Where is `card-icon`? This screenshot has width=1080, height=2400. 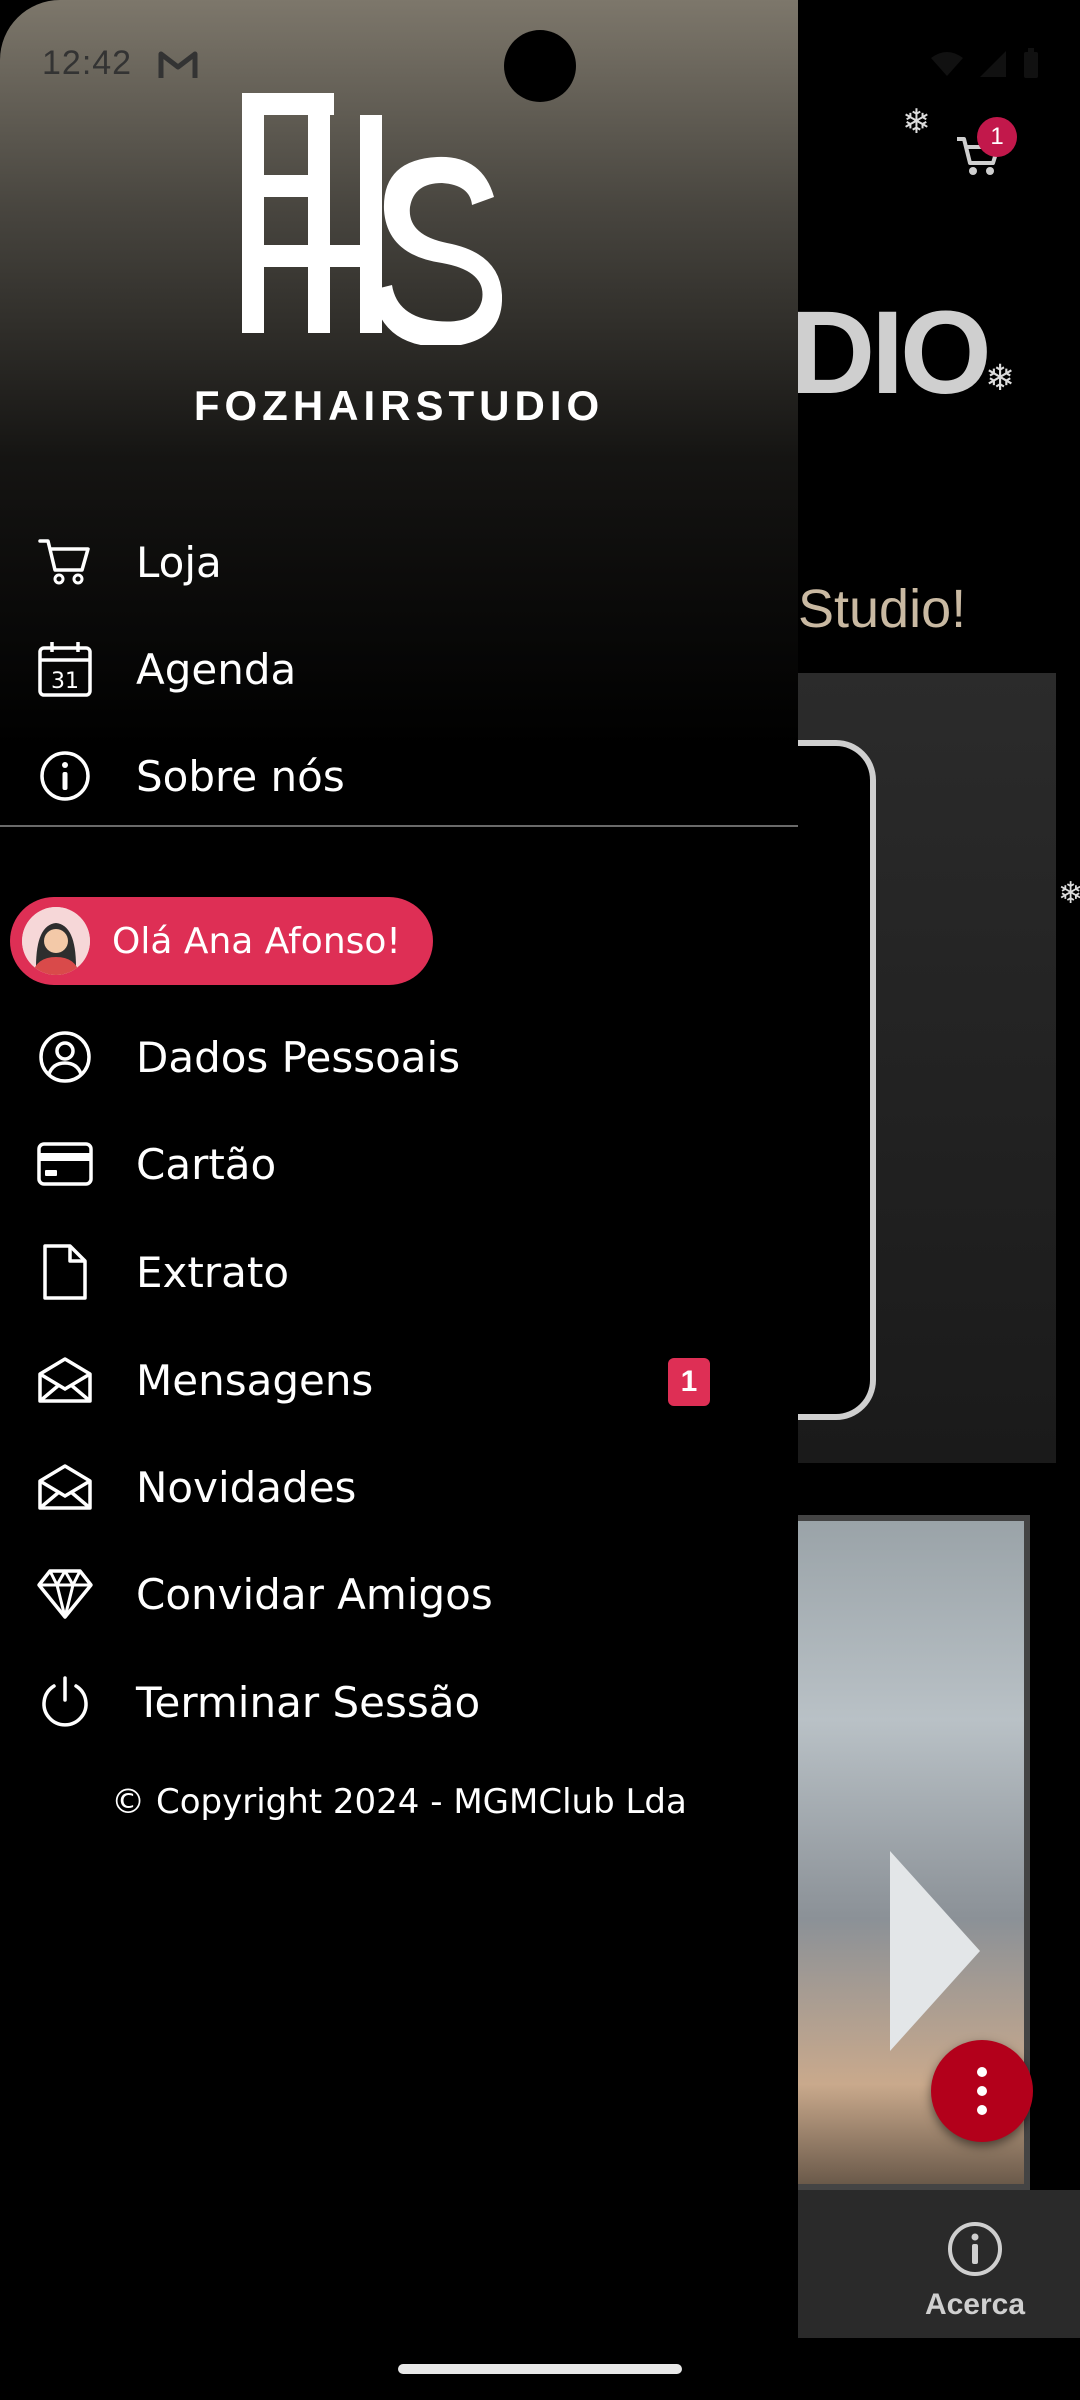
card-icon is located at coordinates (65, 1164).